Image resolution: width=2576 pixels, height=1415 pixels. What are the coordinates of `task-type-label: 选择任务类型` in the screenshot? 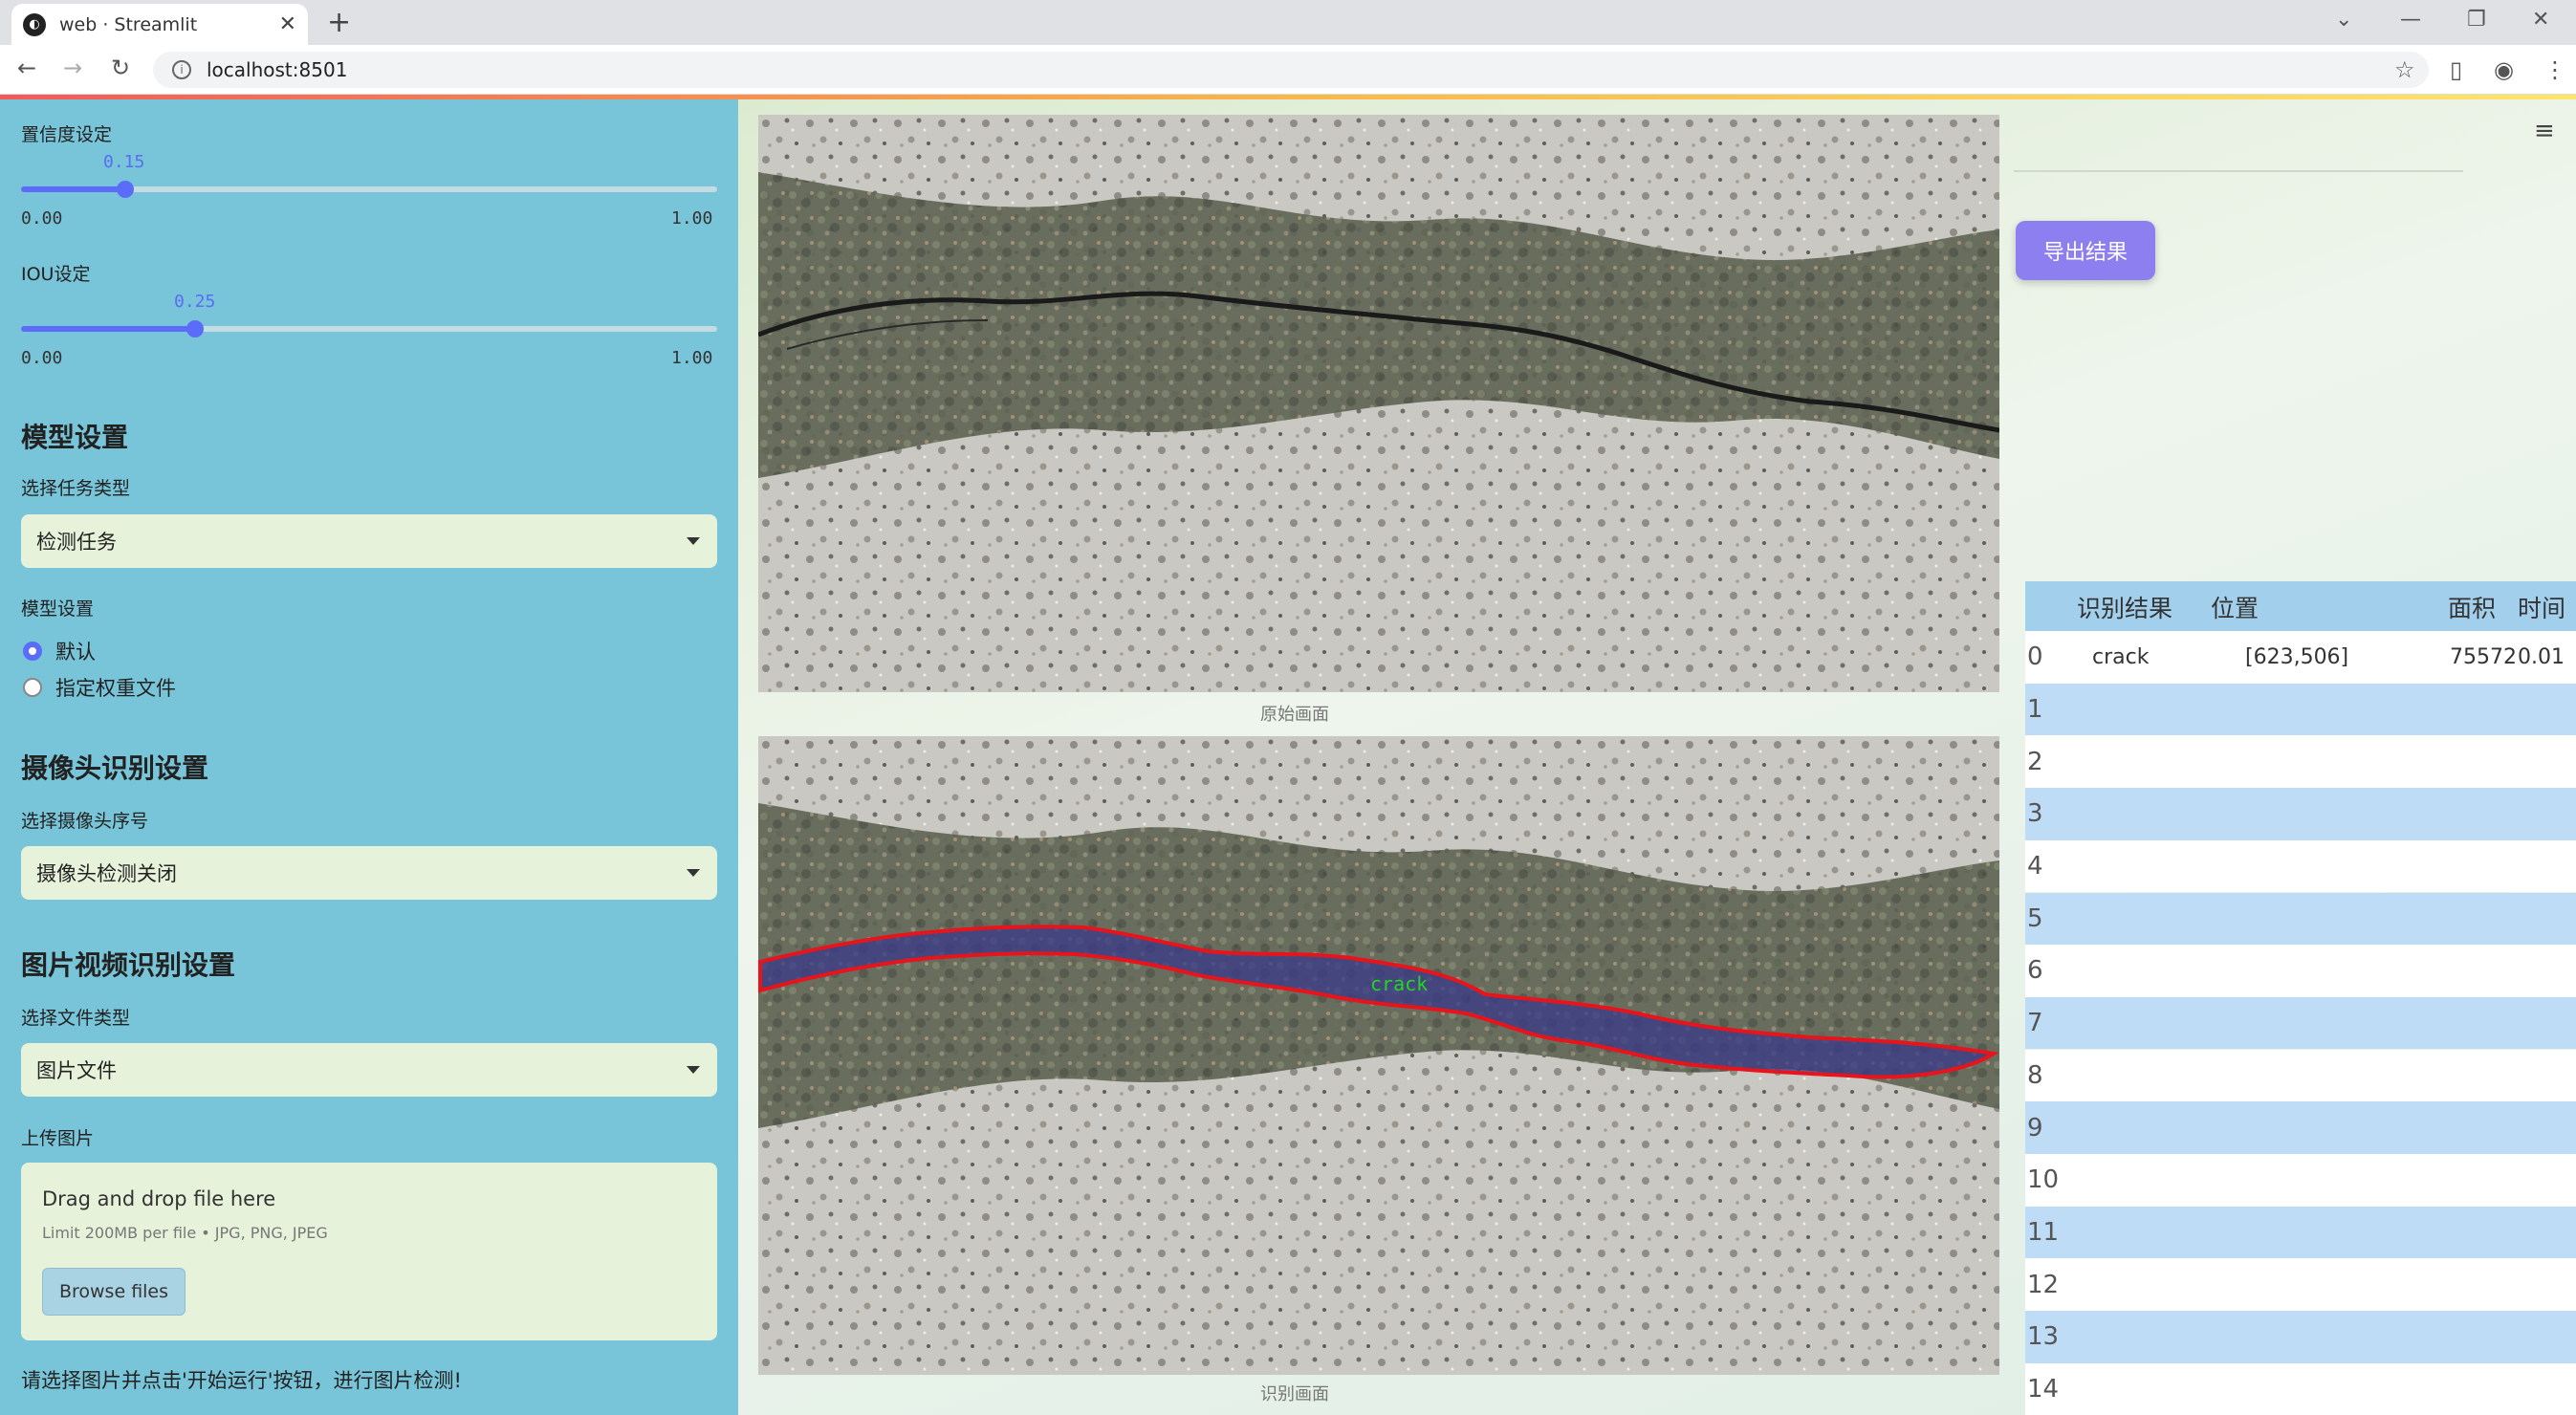 It's located at (76, 489).